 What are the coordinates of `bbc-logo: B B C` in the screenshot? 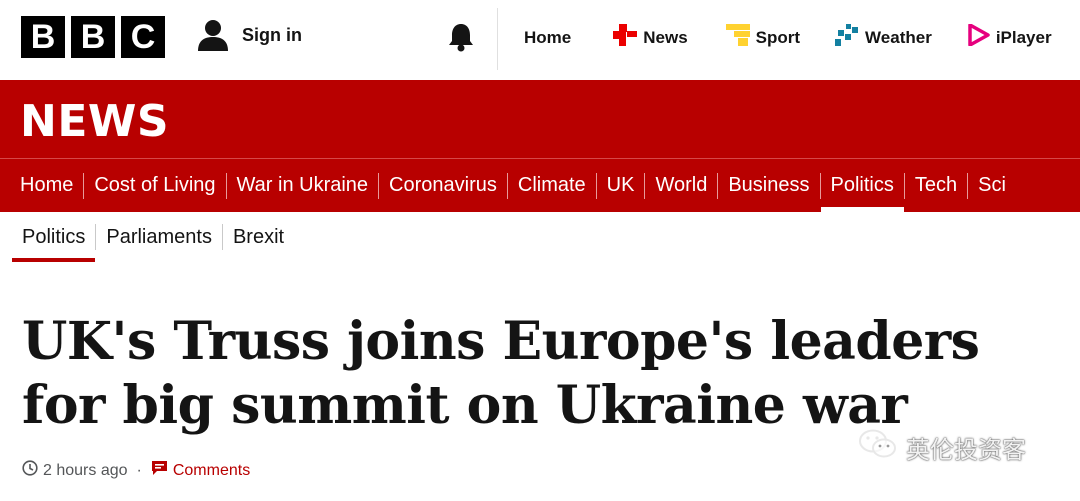 It's located at (93, 37).